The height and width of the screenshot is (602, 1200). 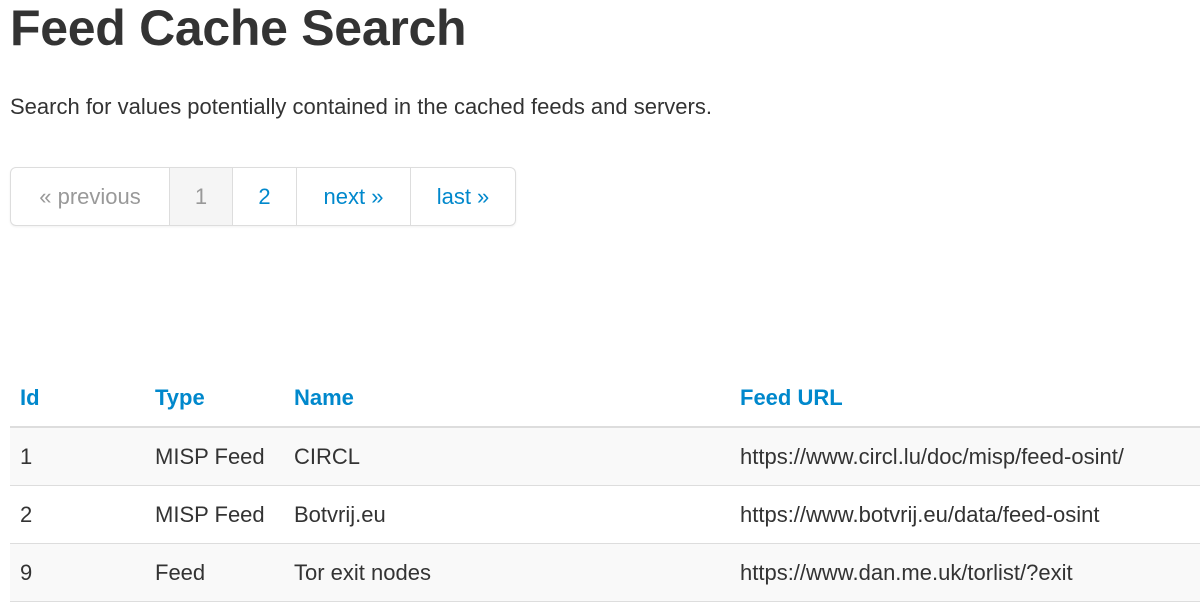 What do you see at coordinates (507, 456) in the screenshot?
I see `cell-name: CIRCL` at bounding box center [507, 456].